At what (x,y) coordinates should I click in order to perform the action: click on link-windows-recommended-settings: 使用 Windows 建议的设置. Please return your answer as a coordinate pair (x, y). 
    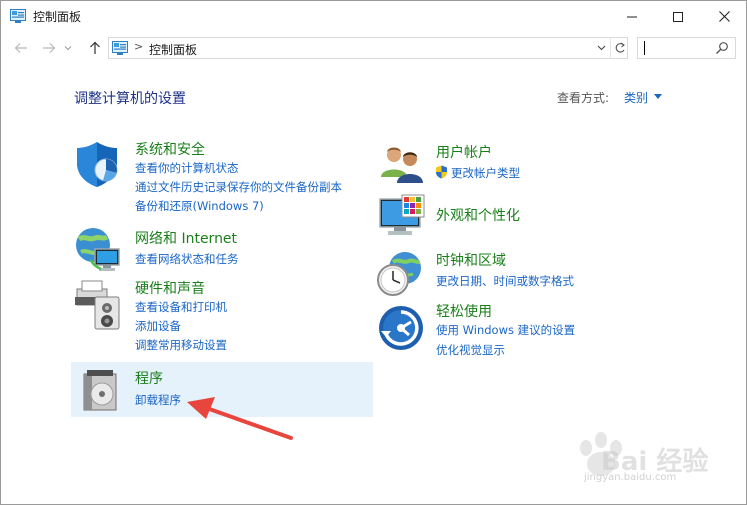
    Looking at the image, I should click on (505, 330).